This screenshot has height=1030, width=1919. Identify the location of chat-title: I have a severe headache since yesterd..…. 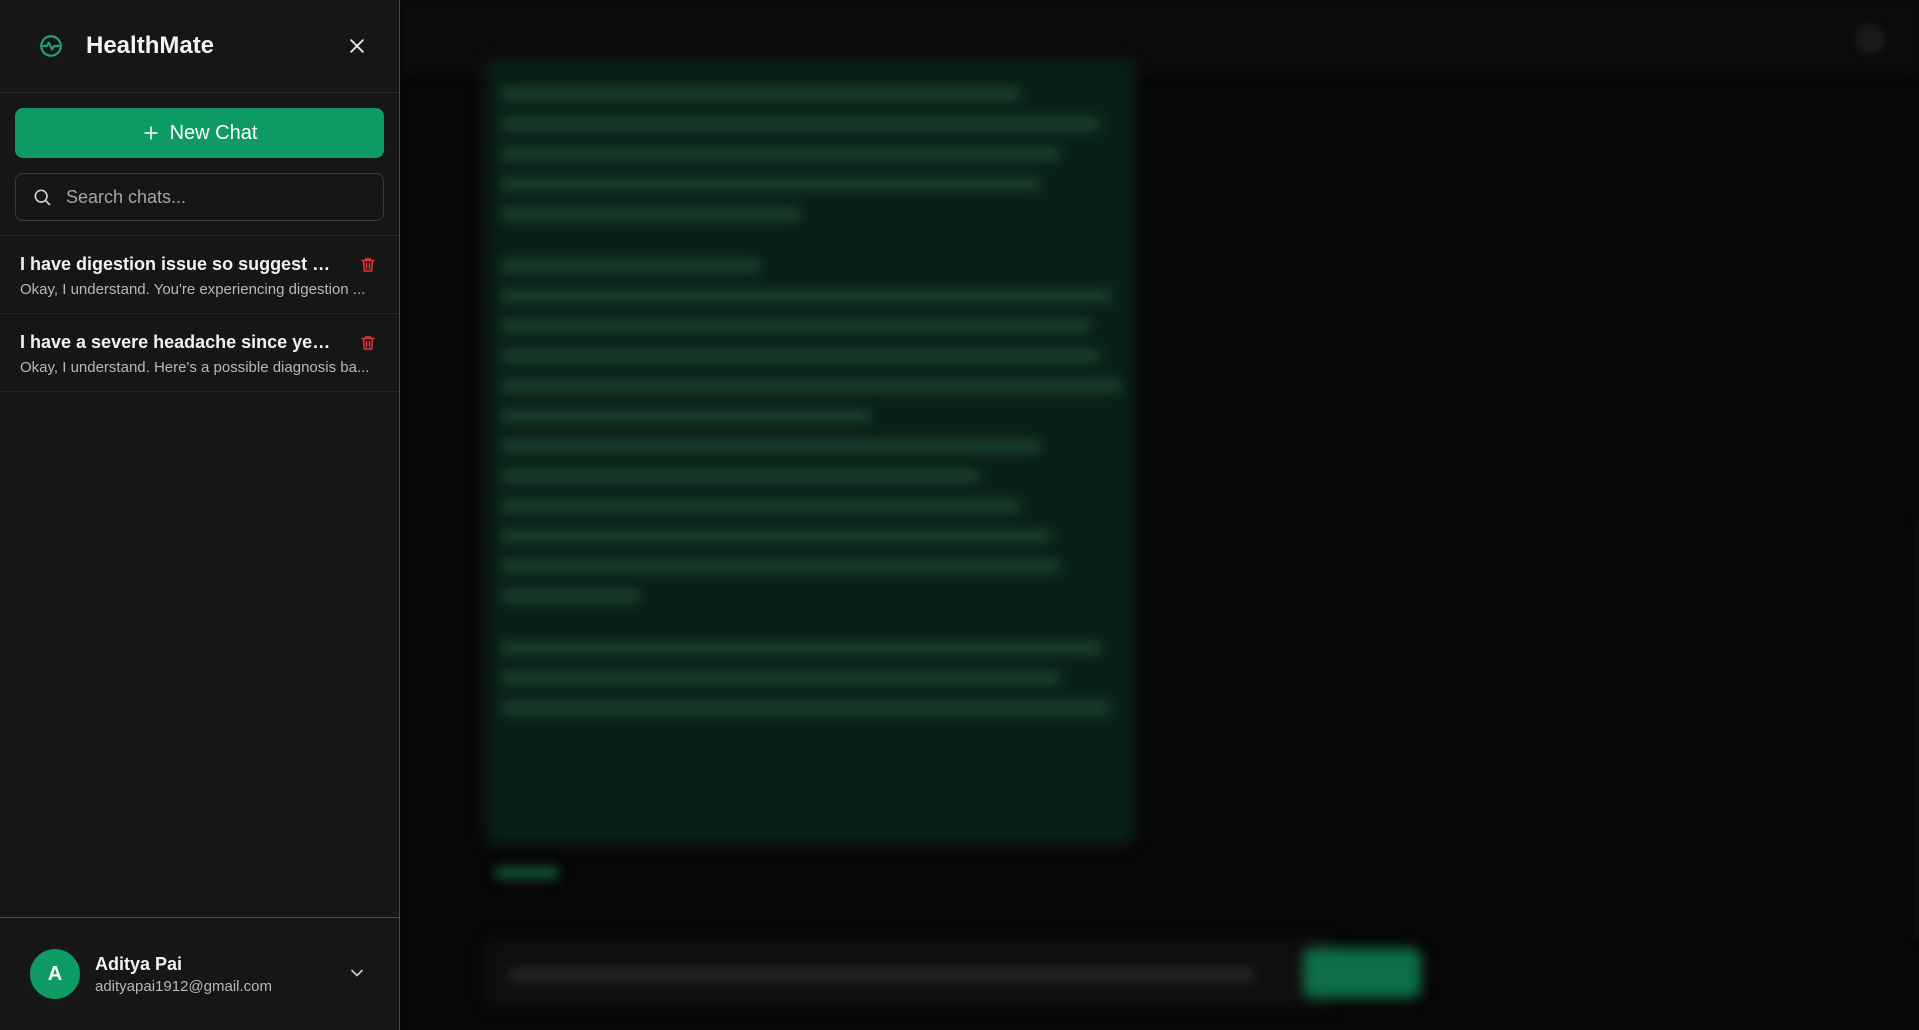
(180, 342).